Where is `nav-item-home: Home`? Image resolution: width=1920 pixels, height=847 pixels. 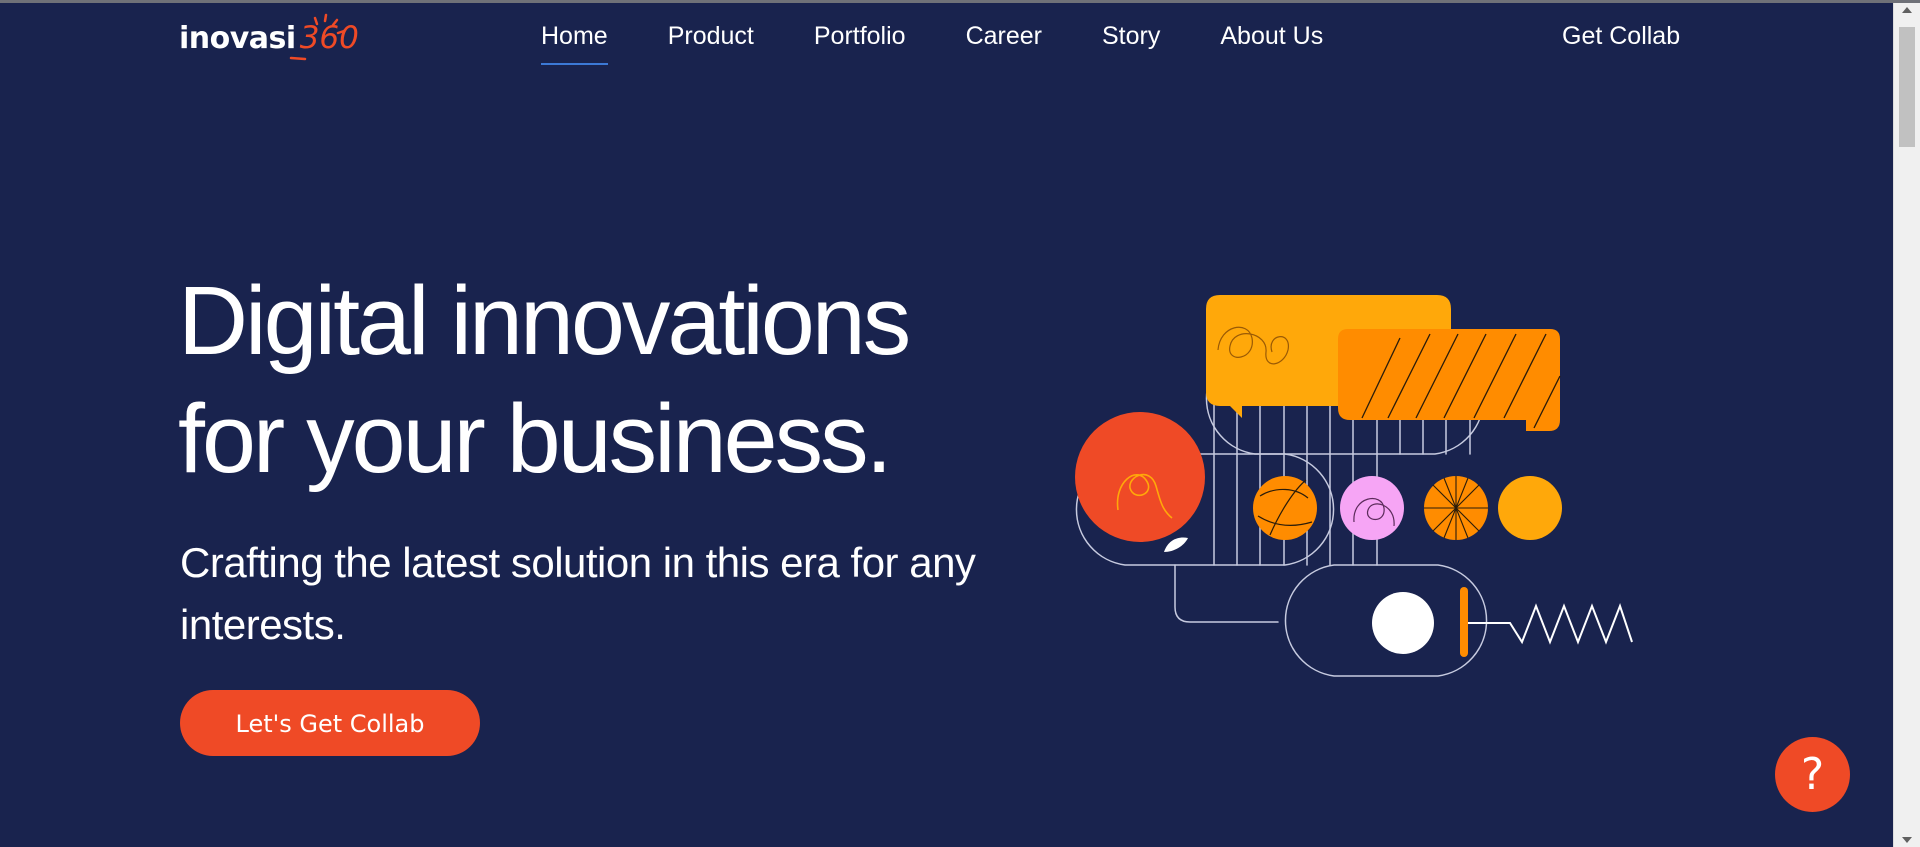
nav-item-home: Home is located at coordinates (574, 43).